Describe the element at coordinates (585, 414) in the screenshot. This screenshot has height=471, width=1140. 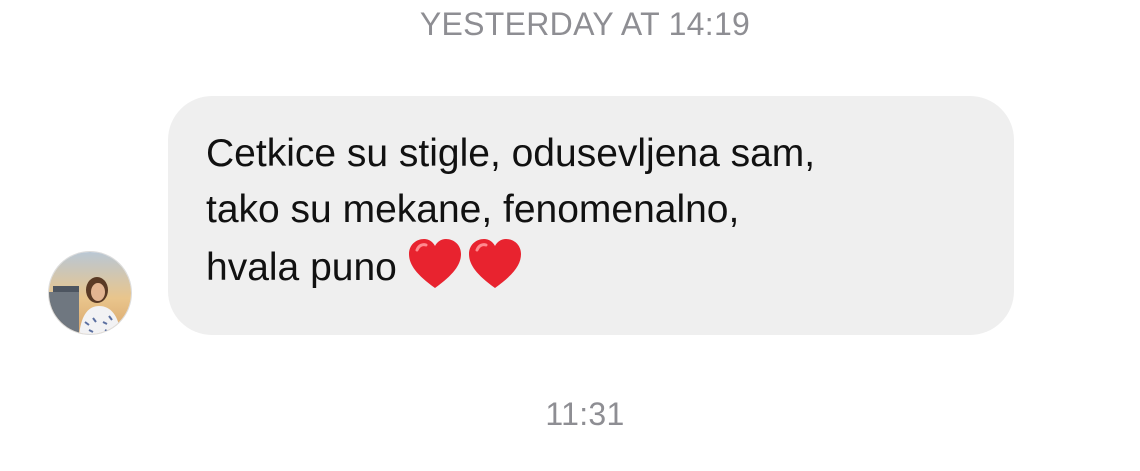
I see `timestamp-divider-time: 11:31` at that location.